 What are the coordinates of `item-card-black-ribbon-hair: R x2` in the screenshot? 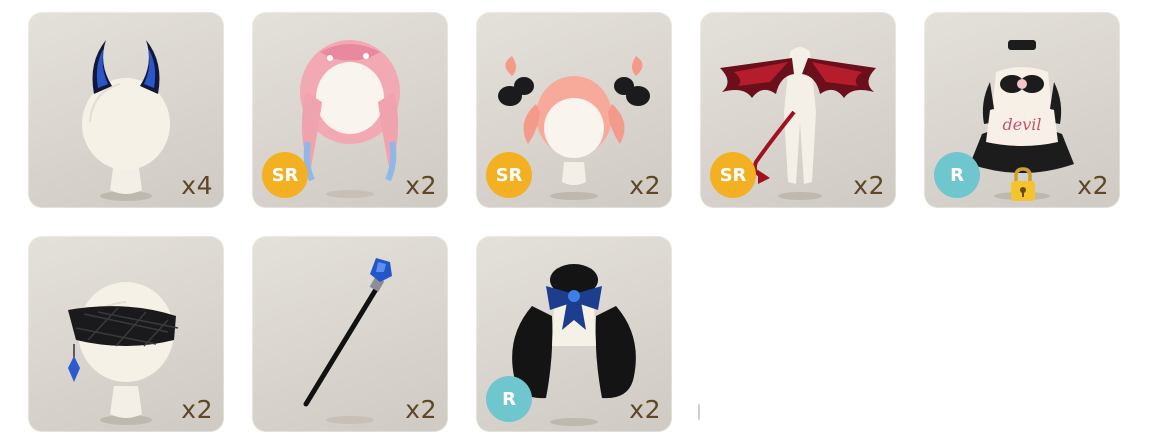 It's located at (574, 334).